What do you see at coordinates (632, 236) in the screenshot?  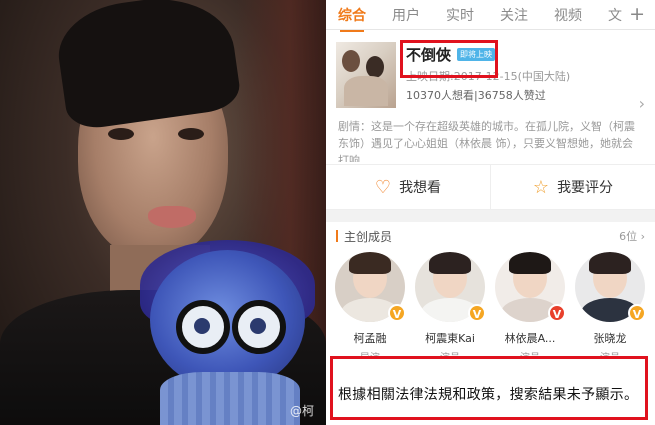 I see `cast-count-link: 6位 ›` at bounding box center [632, 236].